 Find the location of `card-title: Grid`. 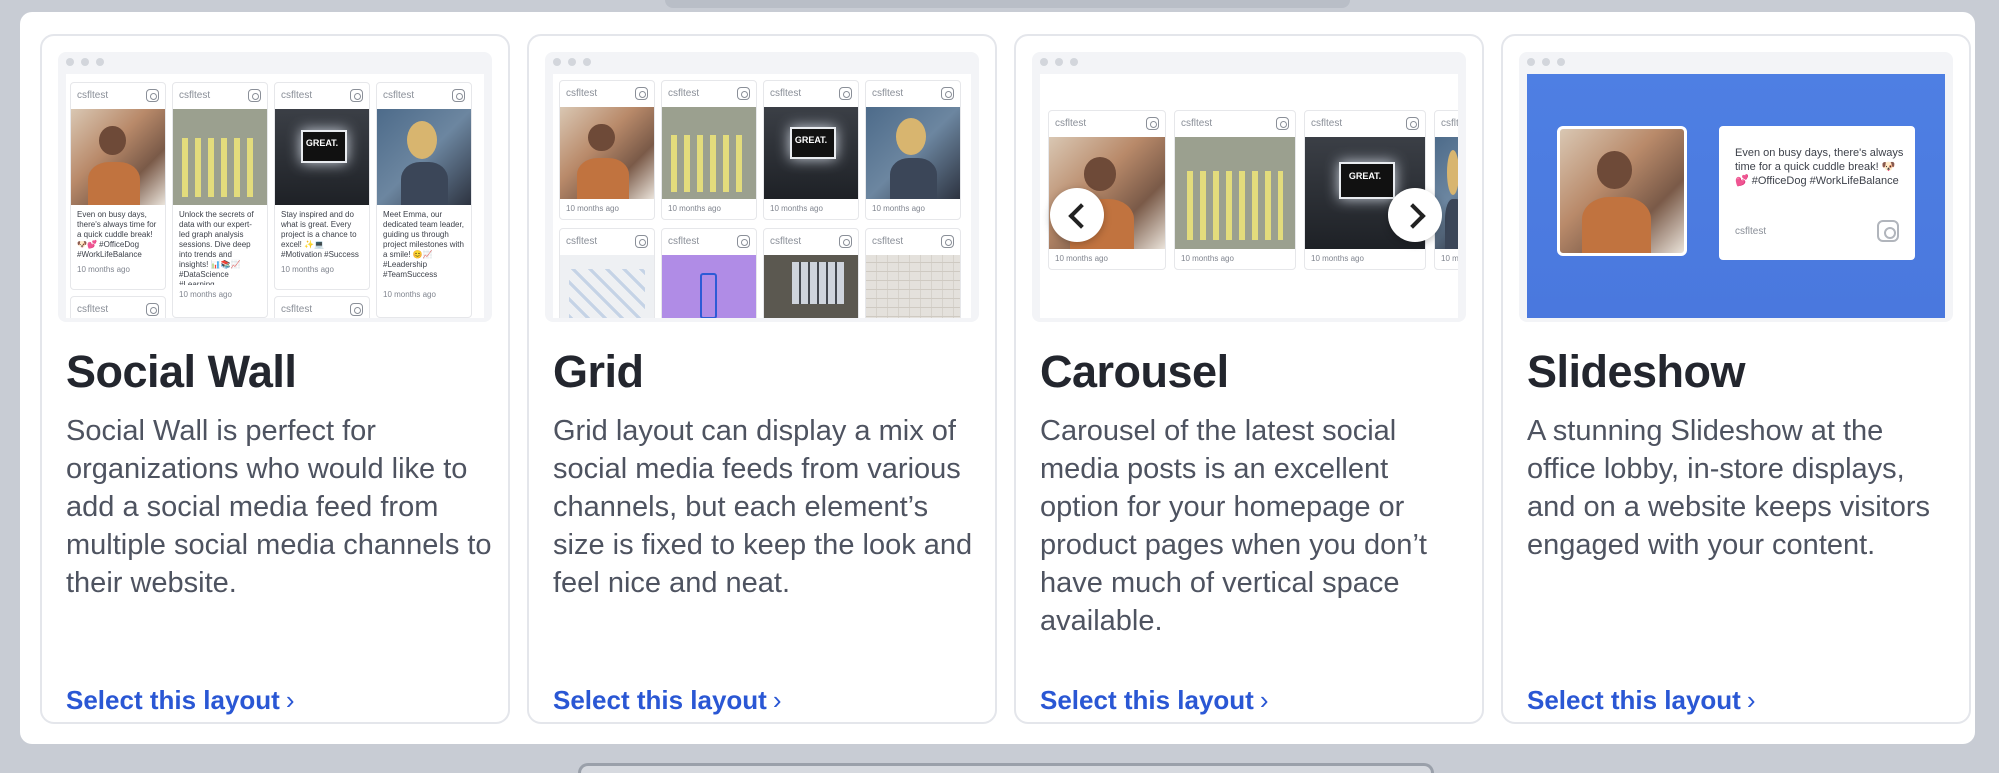

card-title: Grid is located at coordinates (598, 371).